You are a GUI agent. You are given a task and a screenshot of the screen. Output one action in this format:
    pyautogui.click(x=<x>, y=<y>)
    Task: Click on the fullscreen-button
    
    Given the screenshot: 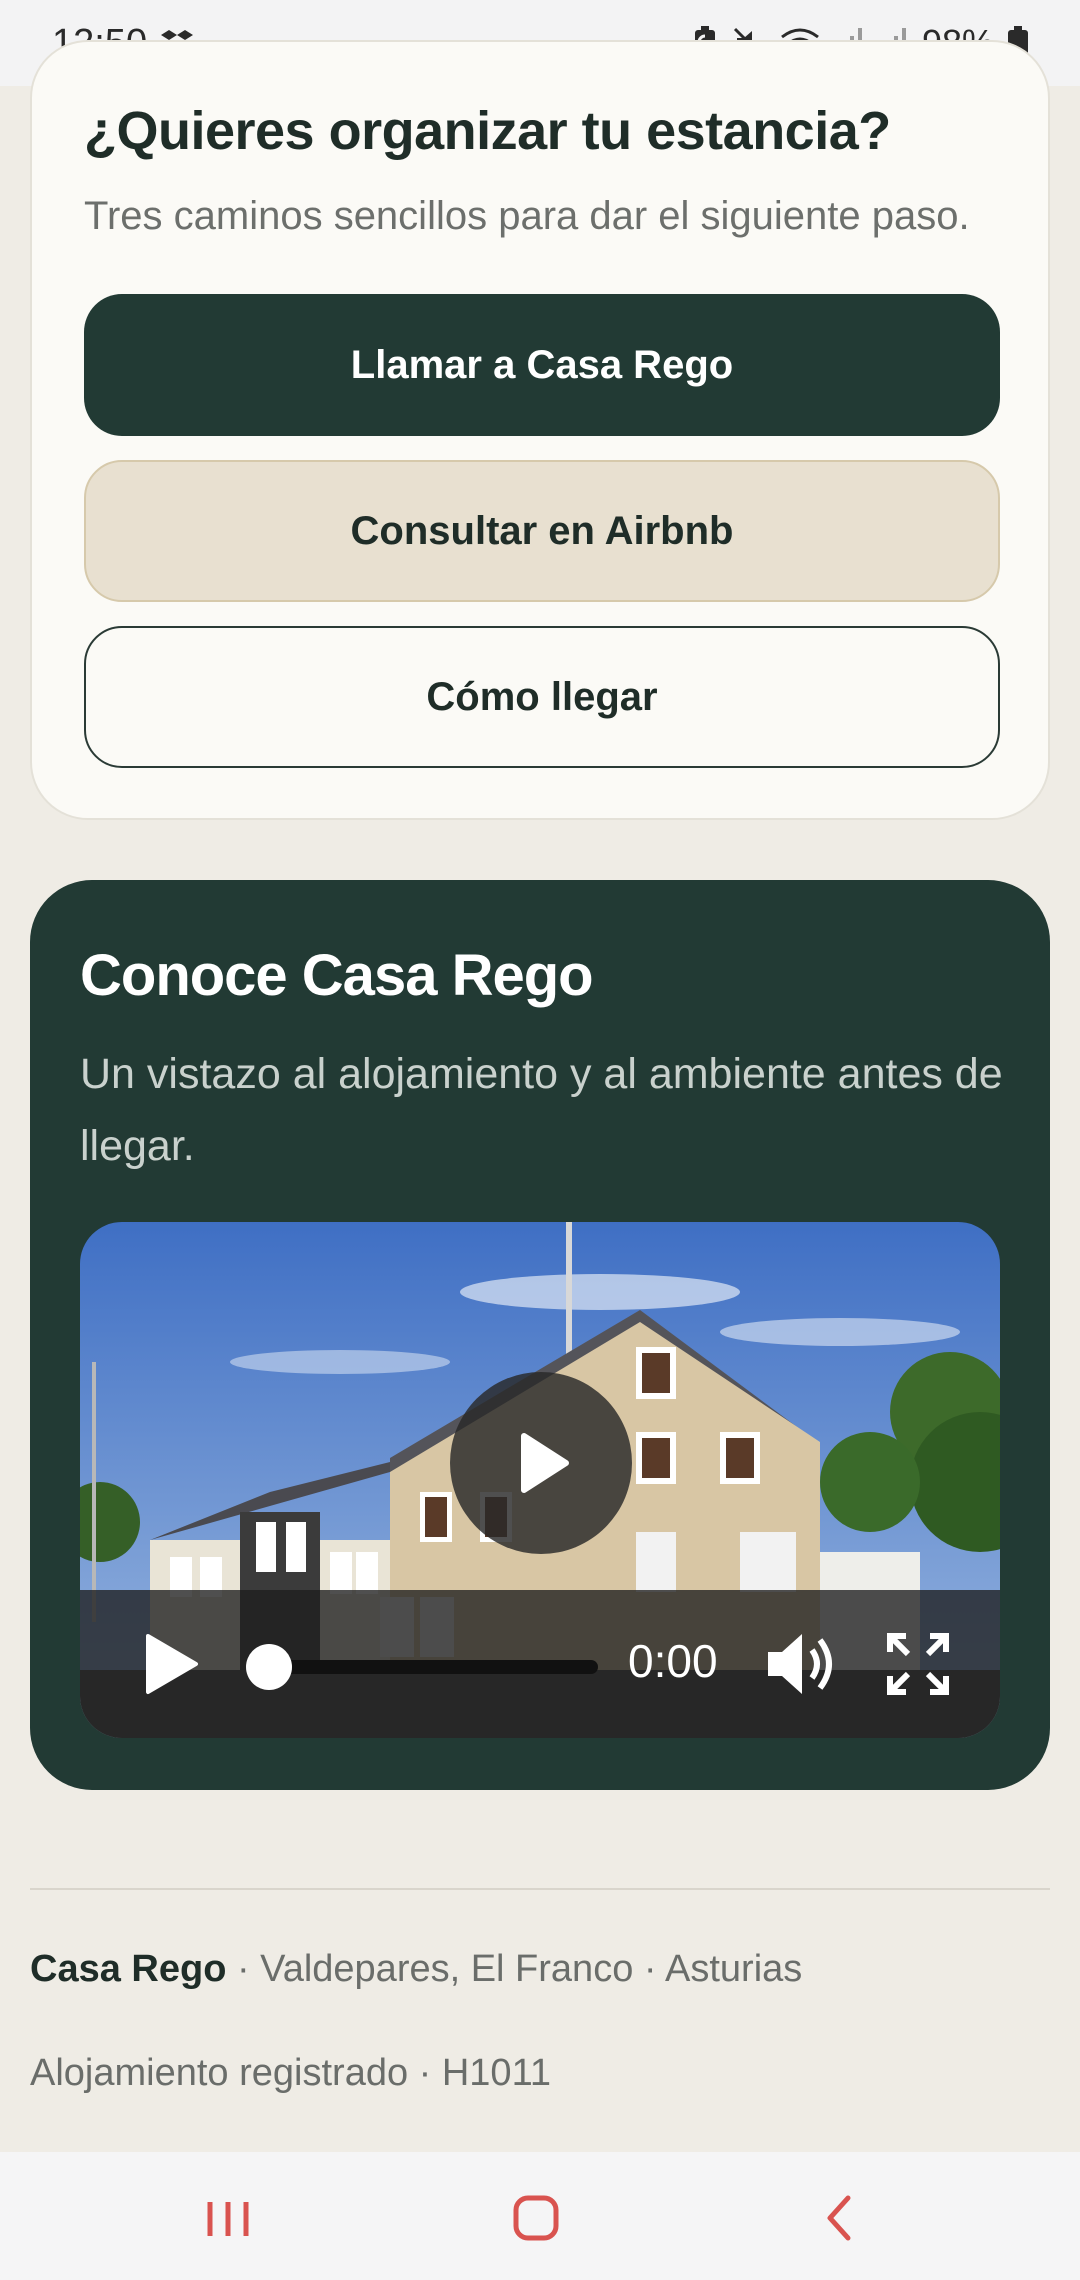 What is the action you would take?
    pyautogui.click(x=918, y=1666)
    